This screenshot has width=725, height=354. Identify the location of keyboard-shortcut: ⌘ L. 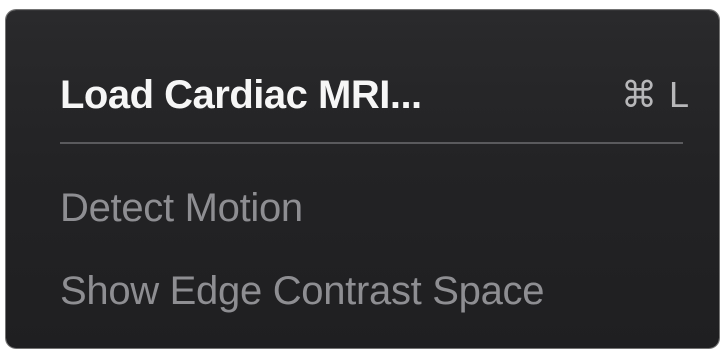
(655, 95).